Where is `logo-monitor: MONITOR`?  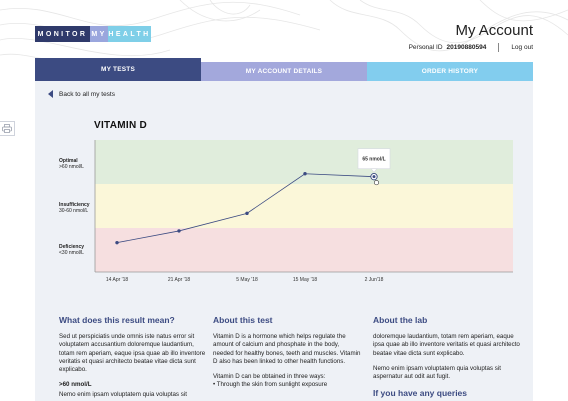 logo-monitor: MONITOR is located at coordinates (62, 34).